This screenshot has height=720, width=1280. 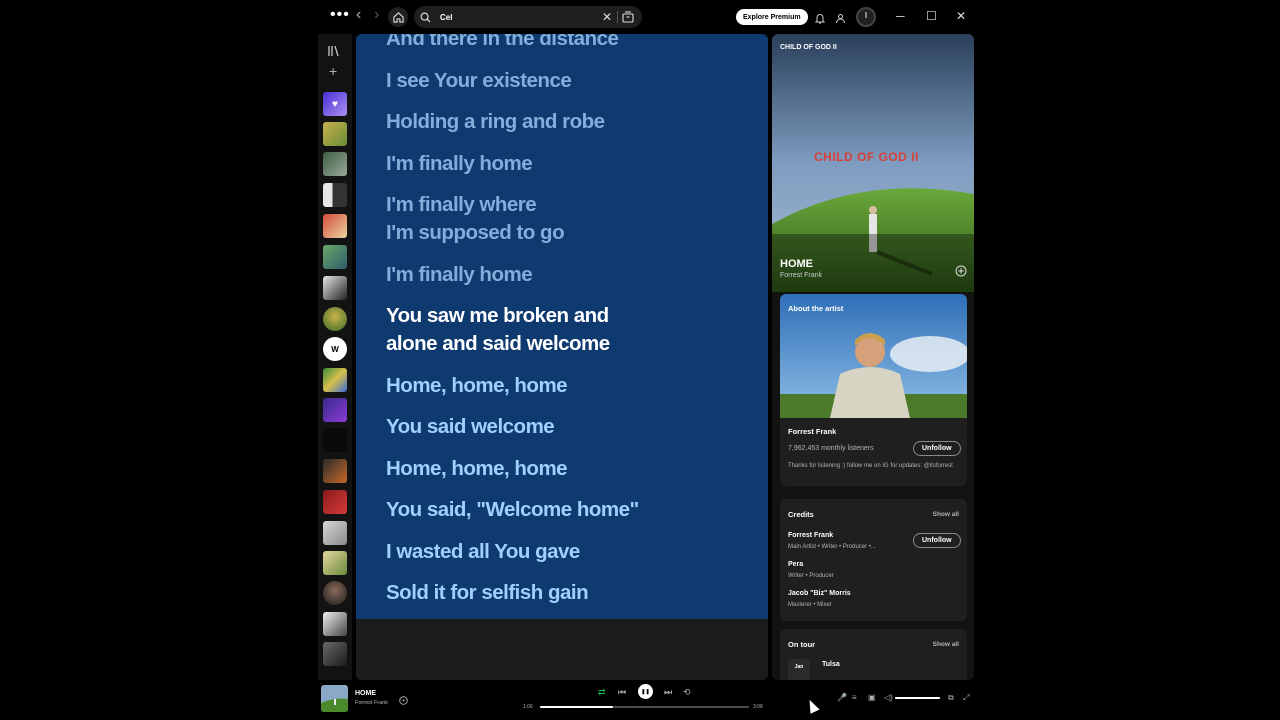 What do you see at coordinates (629, 17) in the screenshot?
I see `browse-icon` at bounding box center [629, 17].